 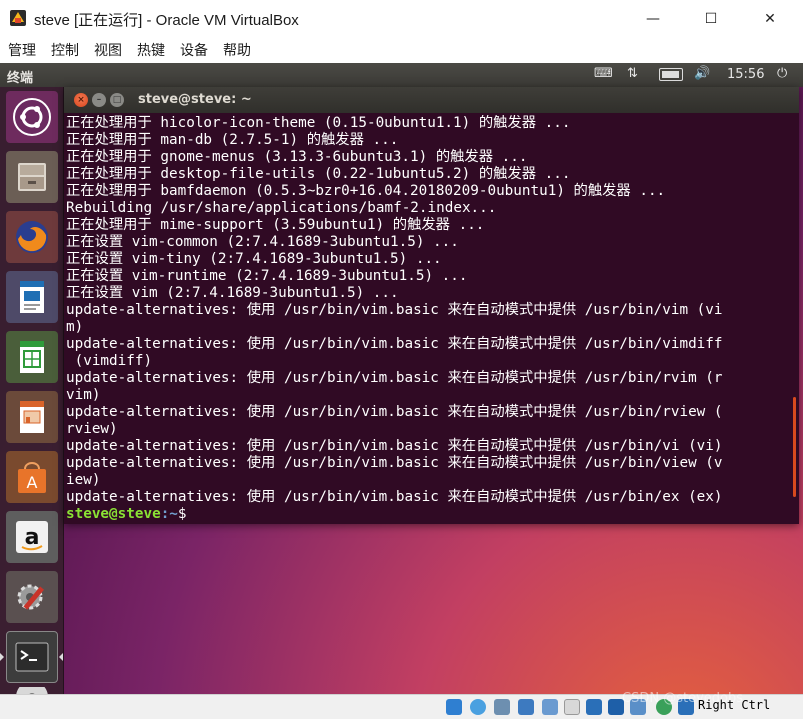 What do you see at coordinates (594, 707) in the screenshot?
I see `display-icon` at bounding box center [594, 707].